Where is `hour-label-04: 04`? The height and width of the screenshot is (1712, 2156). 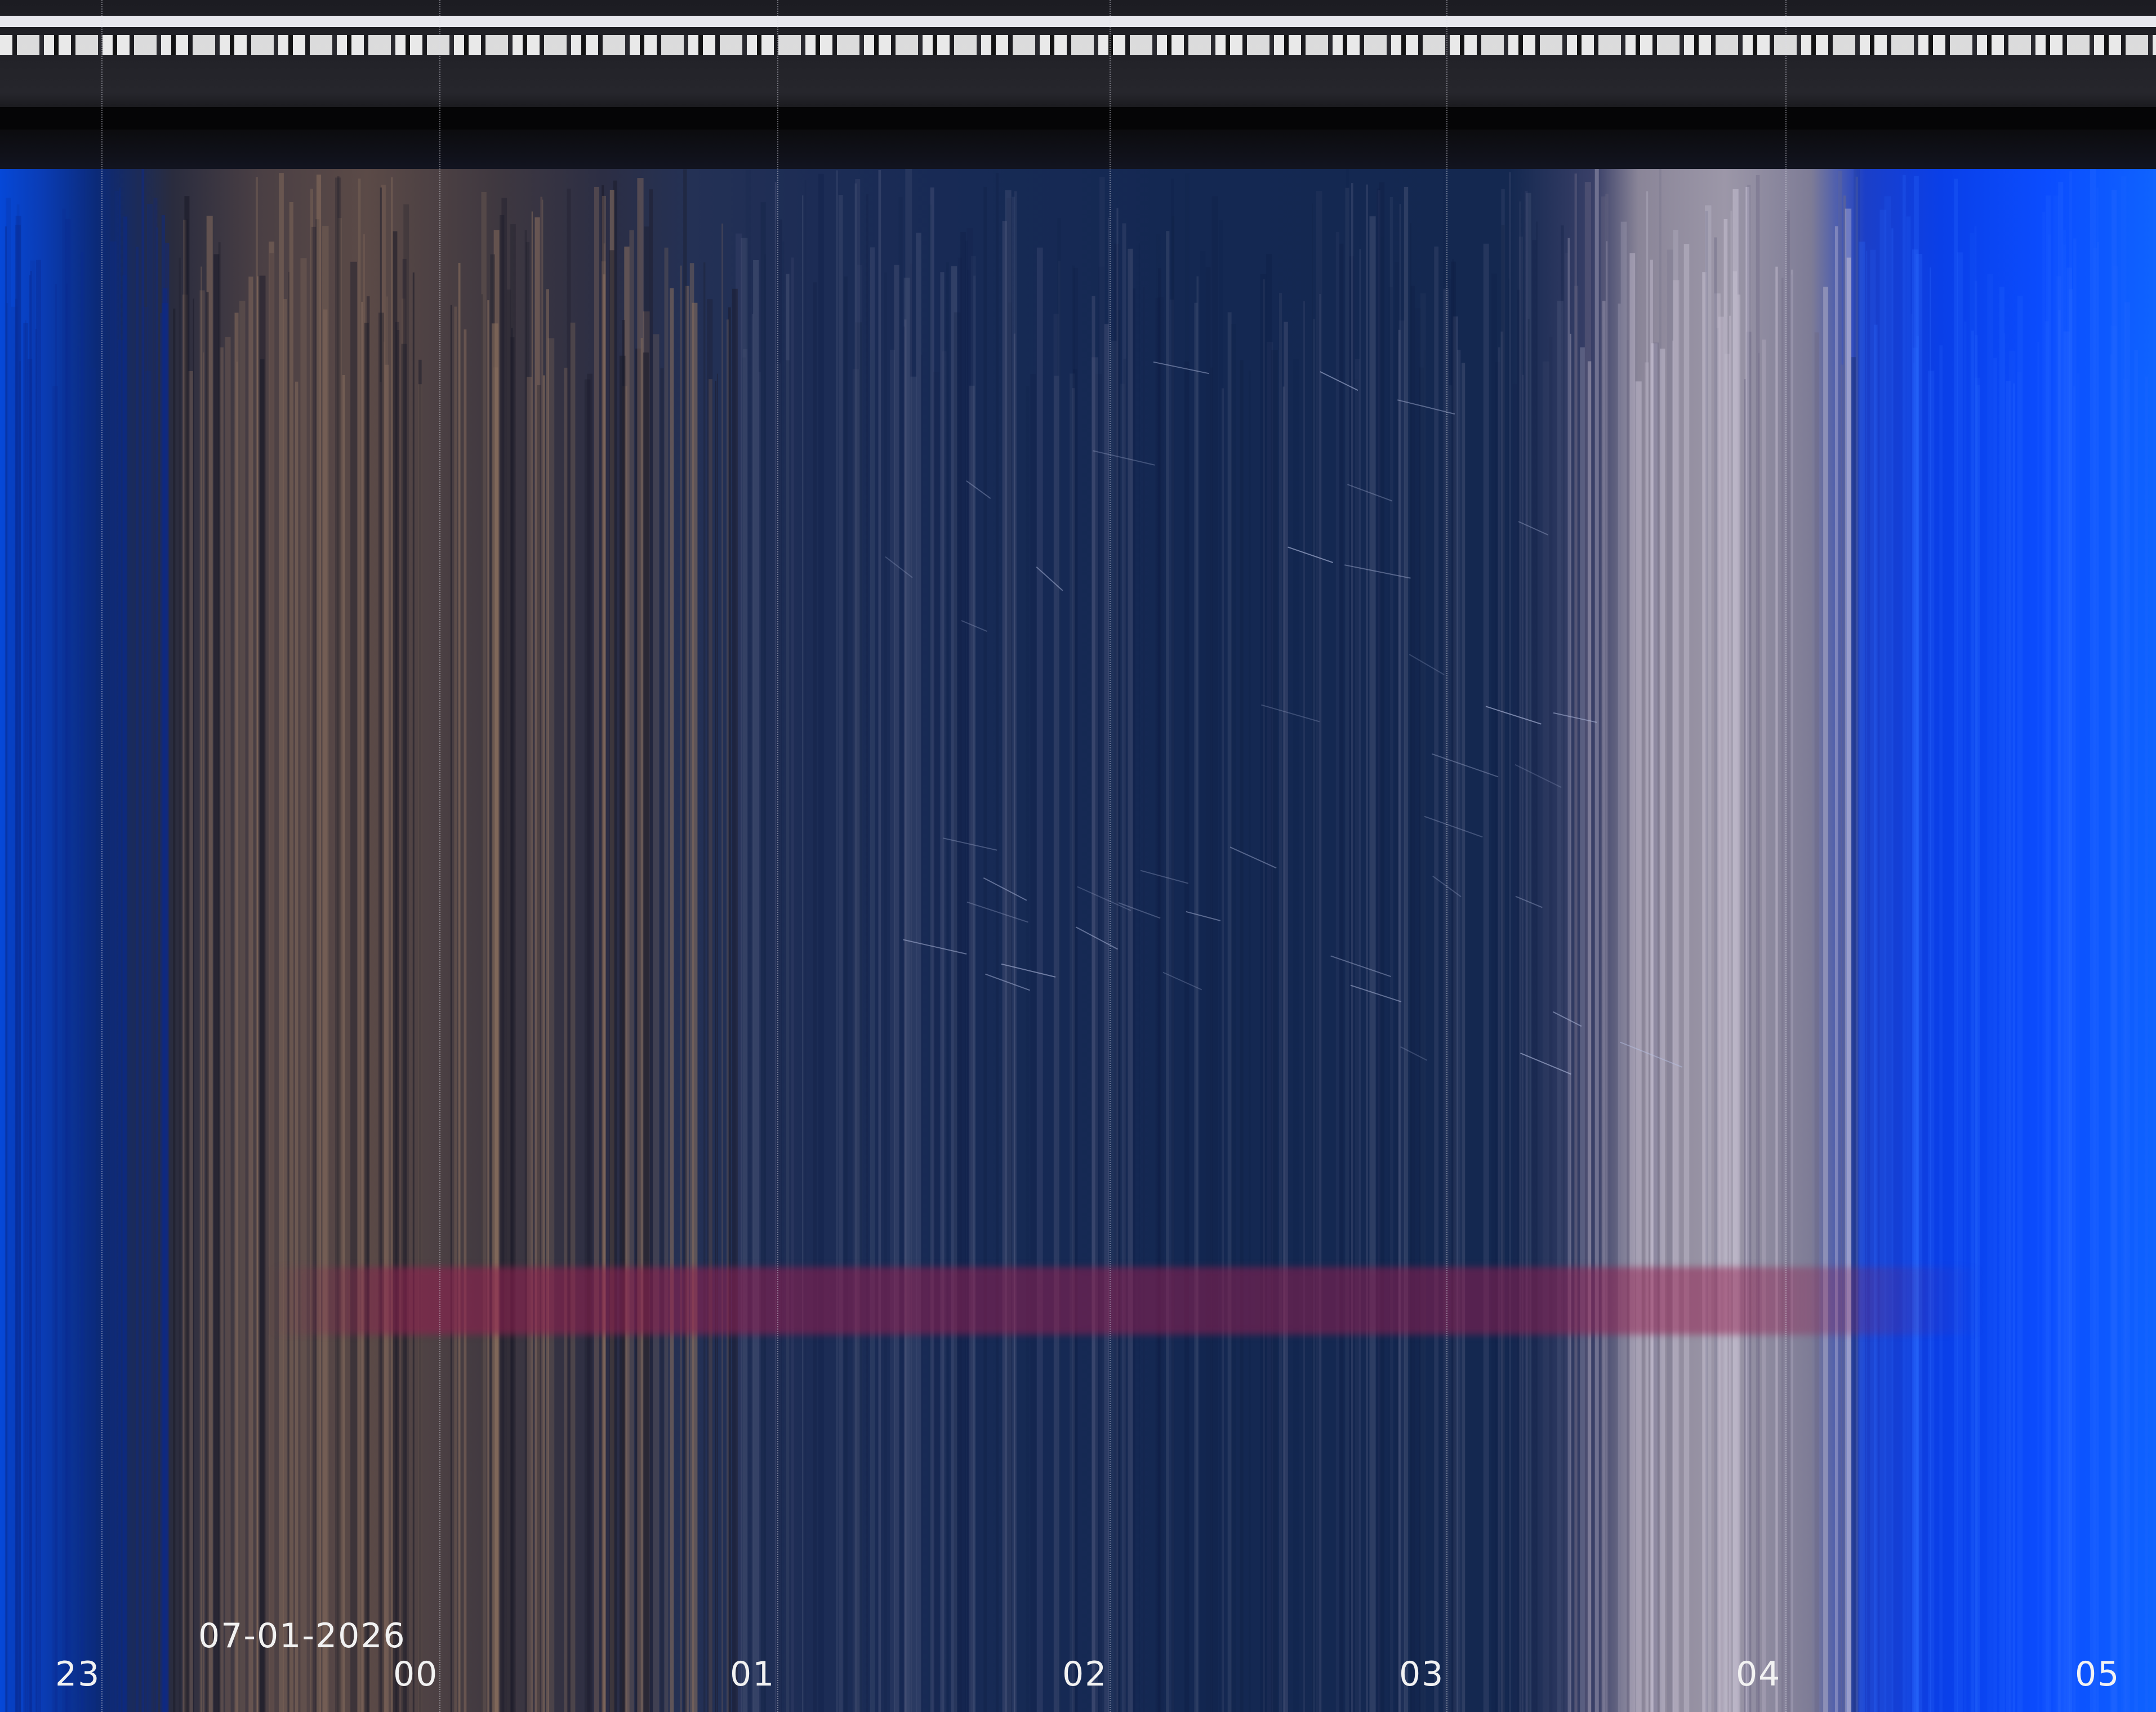 hour-label-04: 04 is located at coordinates (1758, 1674).